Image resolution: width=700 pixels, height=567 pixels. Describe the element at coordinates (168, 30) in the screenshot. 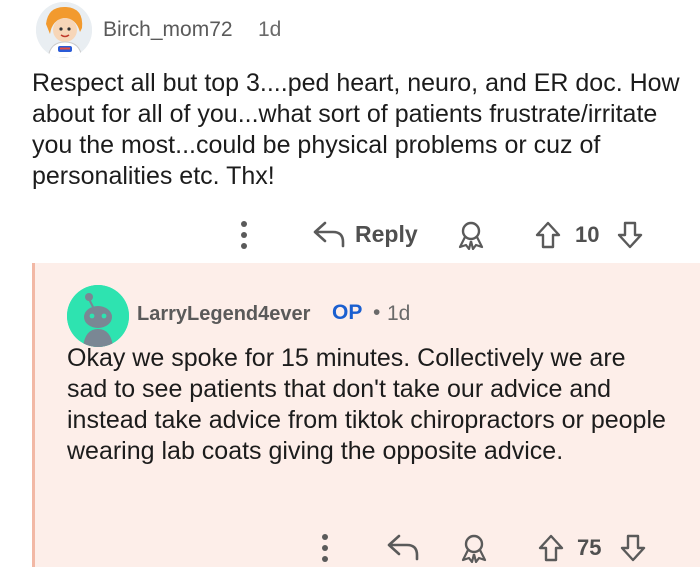

I see `username: Birch_mom72` at that location.